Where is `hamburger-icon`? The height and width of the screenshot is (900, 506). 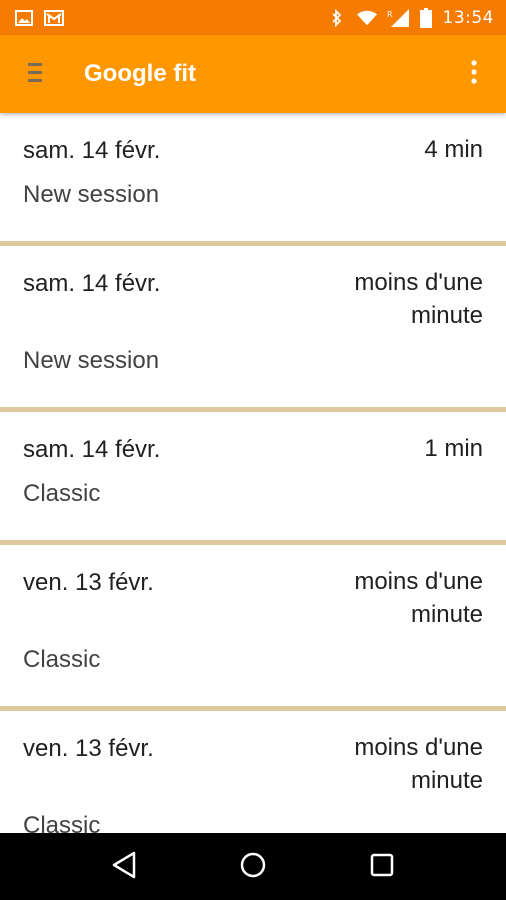
hamburger-icon is located at coordinates (36, 74).